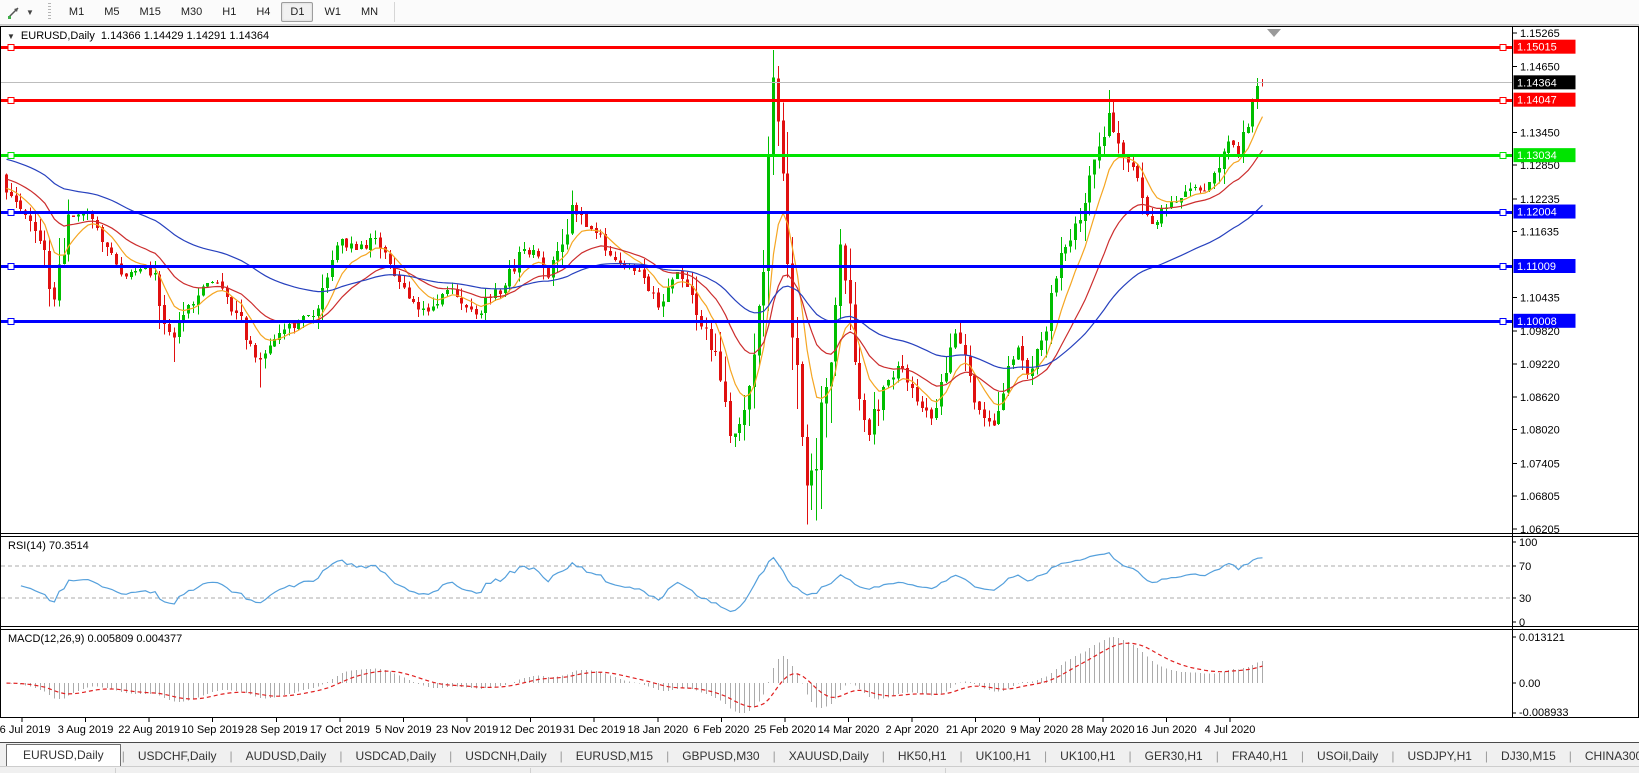 This screenshot has width=1639, height=773. I want to click on chart-tab-dj30-m15: DJ30,M15, so click(1528, 756).